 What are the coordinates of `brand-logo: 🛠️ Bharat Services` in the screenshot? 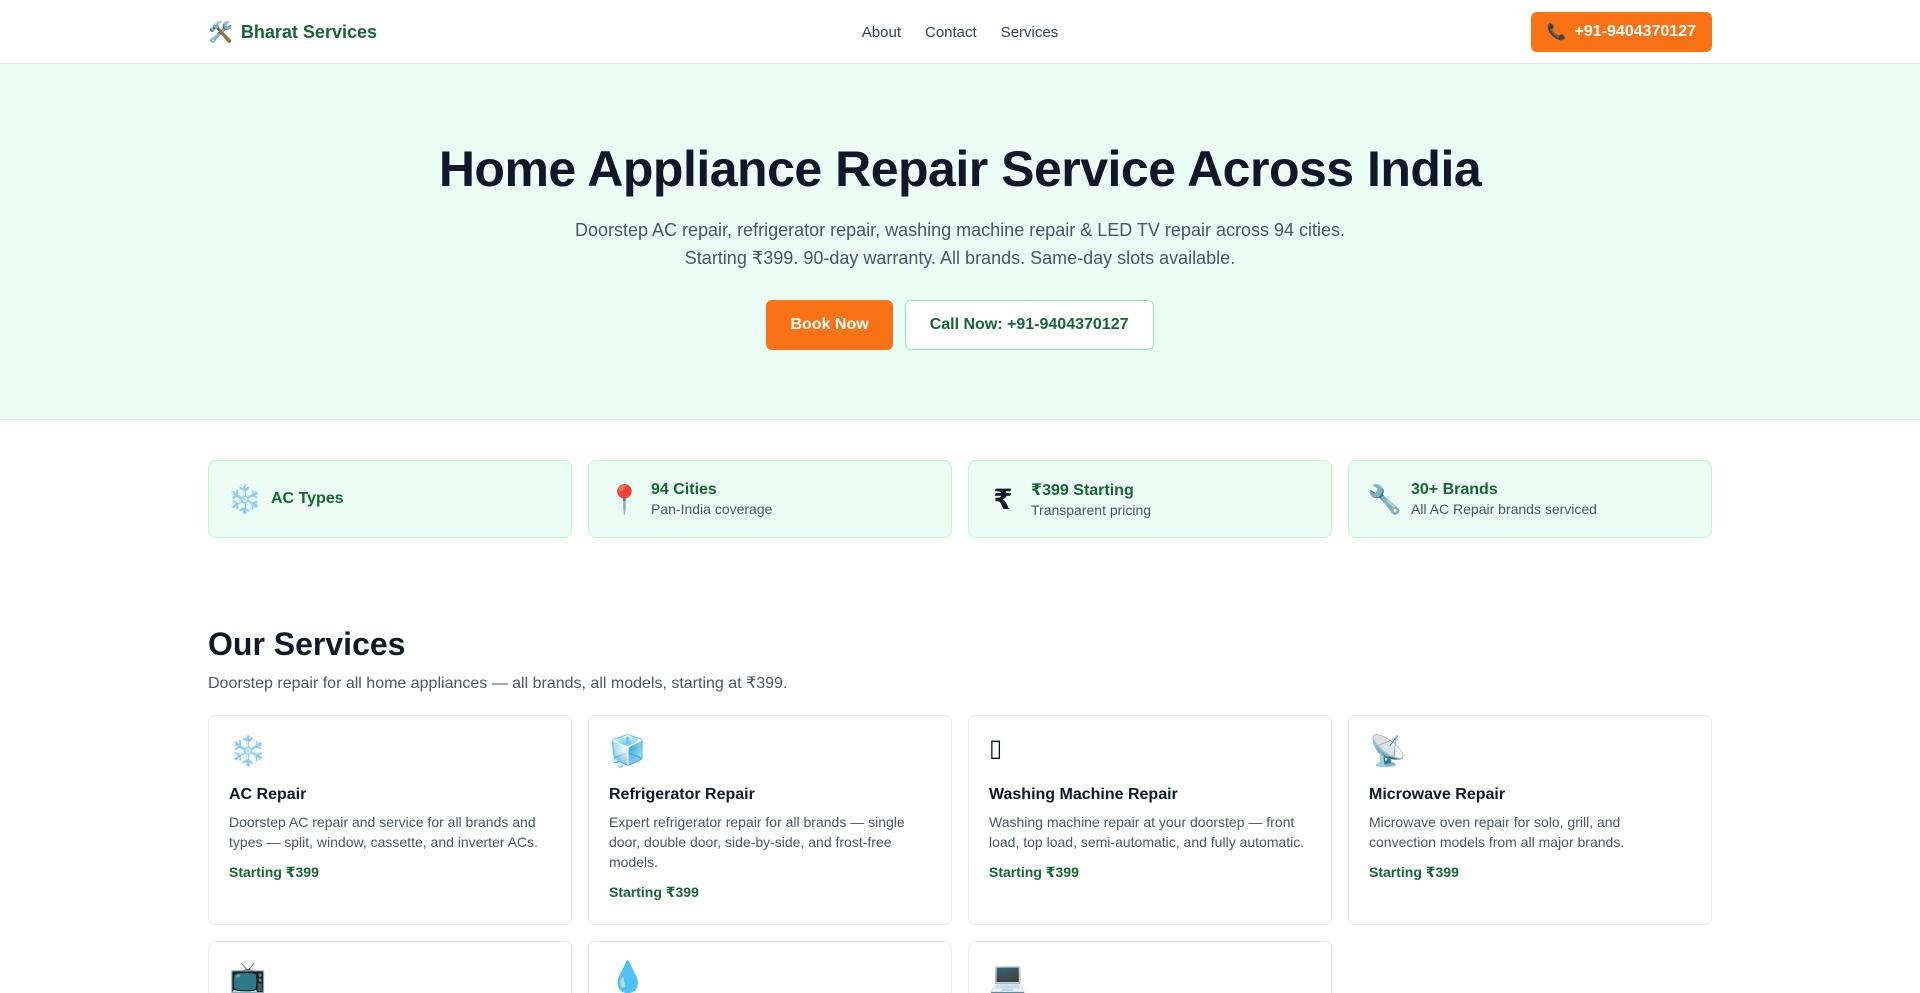 It's located at (292, 32).